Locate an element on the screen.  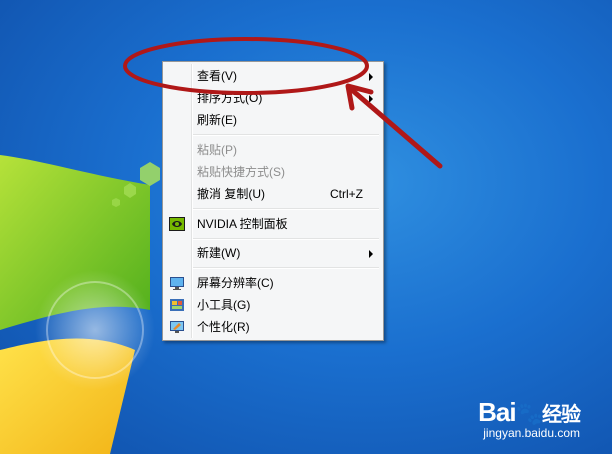
menu-item-sort-by: 排序方式(O) is located at coordinates (273, 98).